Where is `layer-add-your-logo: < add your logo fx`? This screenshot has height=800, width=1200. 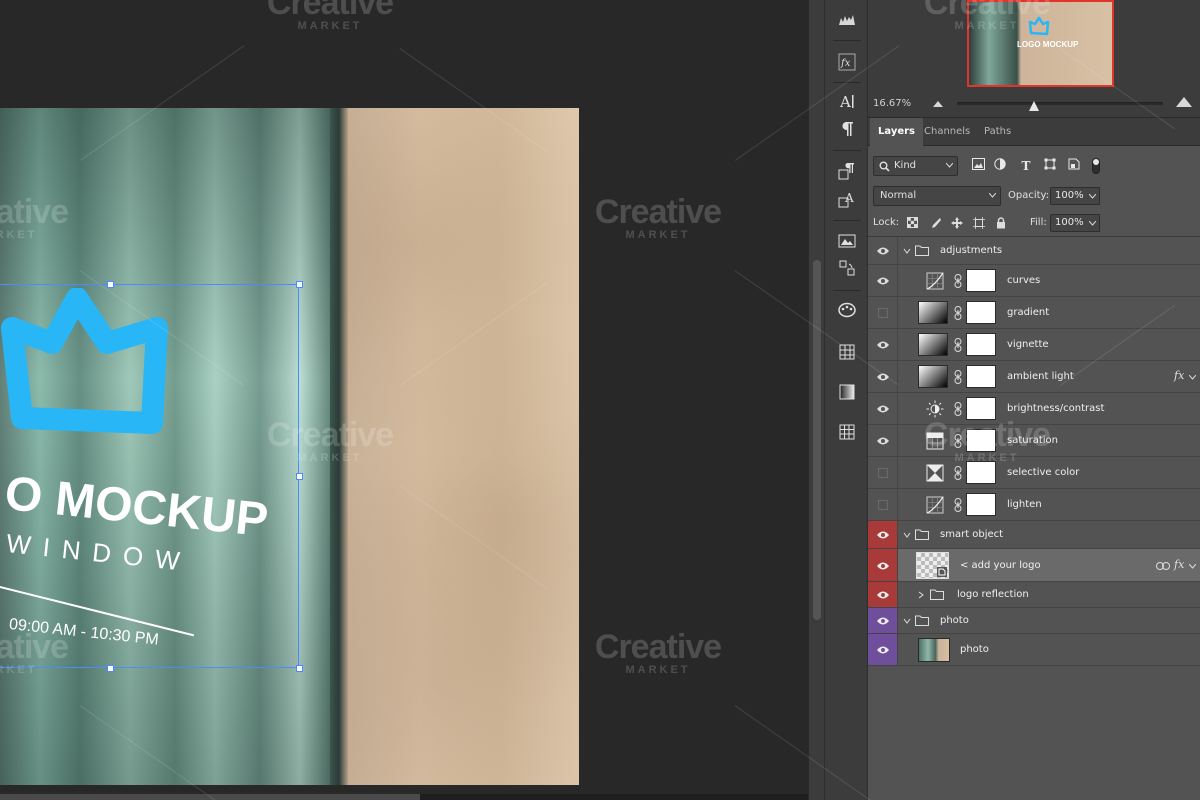
layer-add-your-logo: < add your logo fx is located at coordinates (1034, 565).